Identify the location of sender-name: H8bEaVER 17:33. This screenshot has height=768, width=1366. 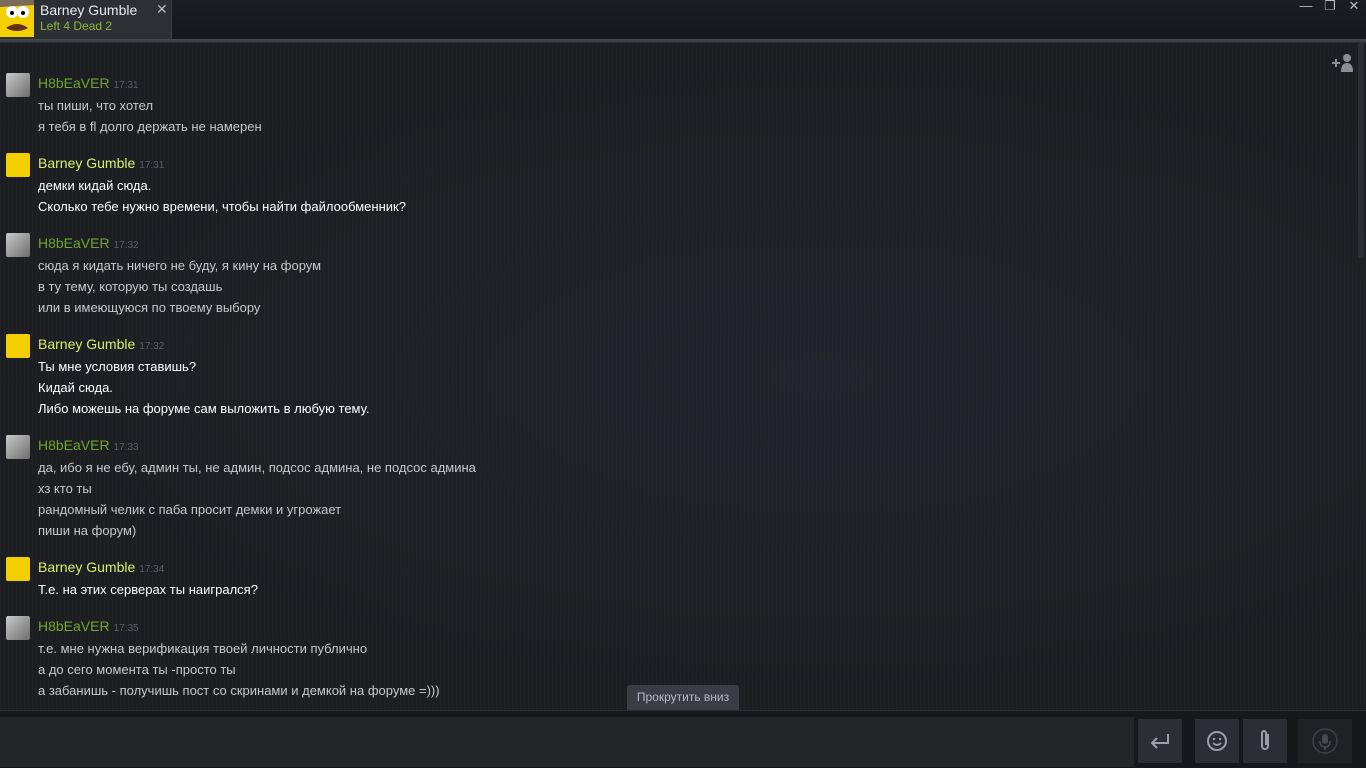
(88, 445).